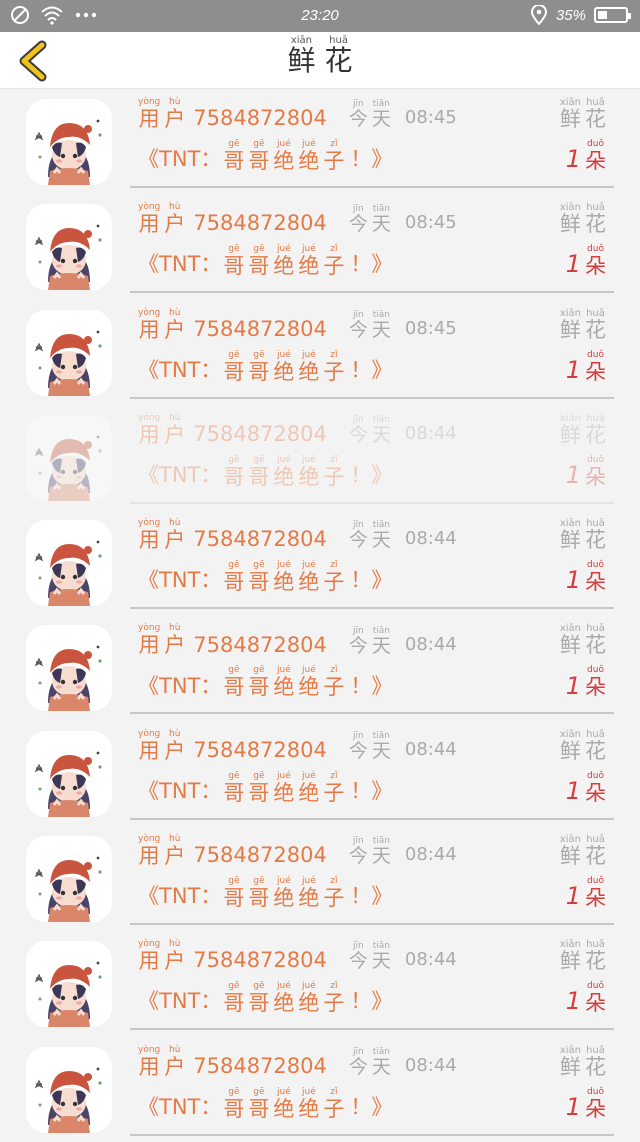 Image resolution: width=640 pixels, height=1142 pixels. What do you see at coordinates (320, 16) in the screenshot?
I see `status-bar: 23:20 35%` at bounding box center [320, 16].